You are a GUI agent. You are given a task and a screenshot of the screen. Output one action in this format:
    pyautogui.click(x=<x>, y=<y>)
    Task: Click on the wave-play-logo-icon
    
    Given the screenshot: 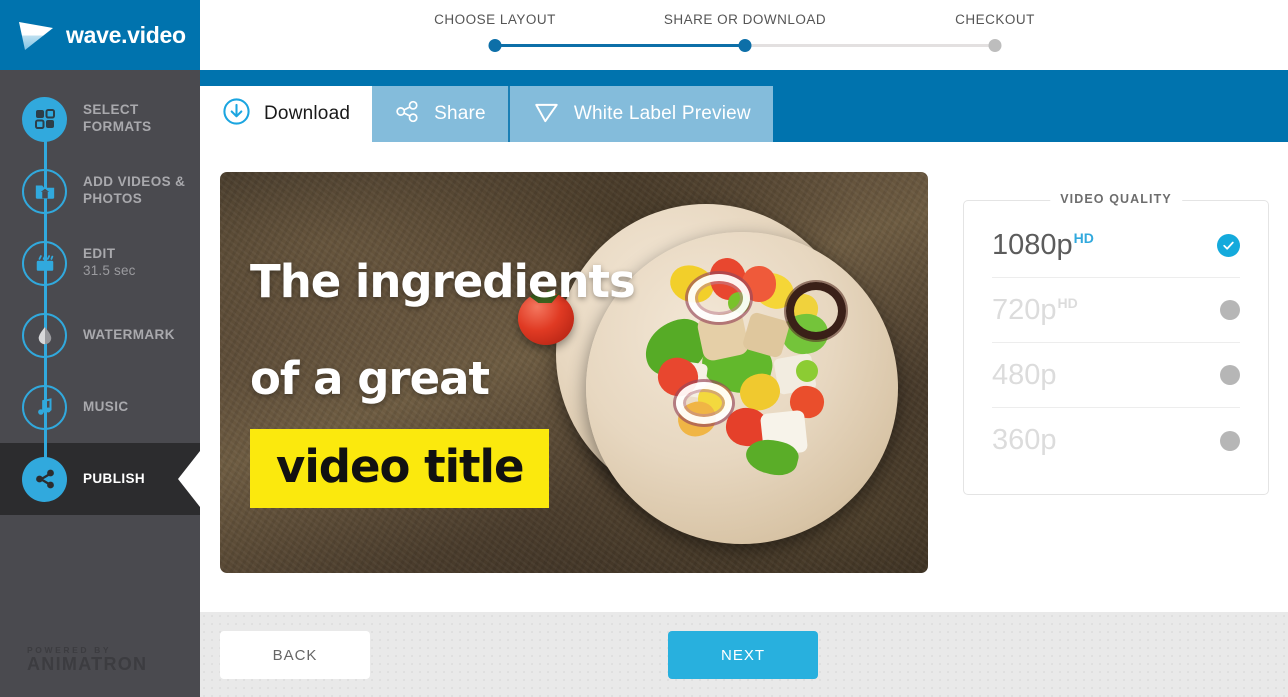 What is the action you would take?
    pyautogui.click(x=36, y=35)
    